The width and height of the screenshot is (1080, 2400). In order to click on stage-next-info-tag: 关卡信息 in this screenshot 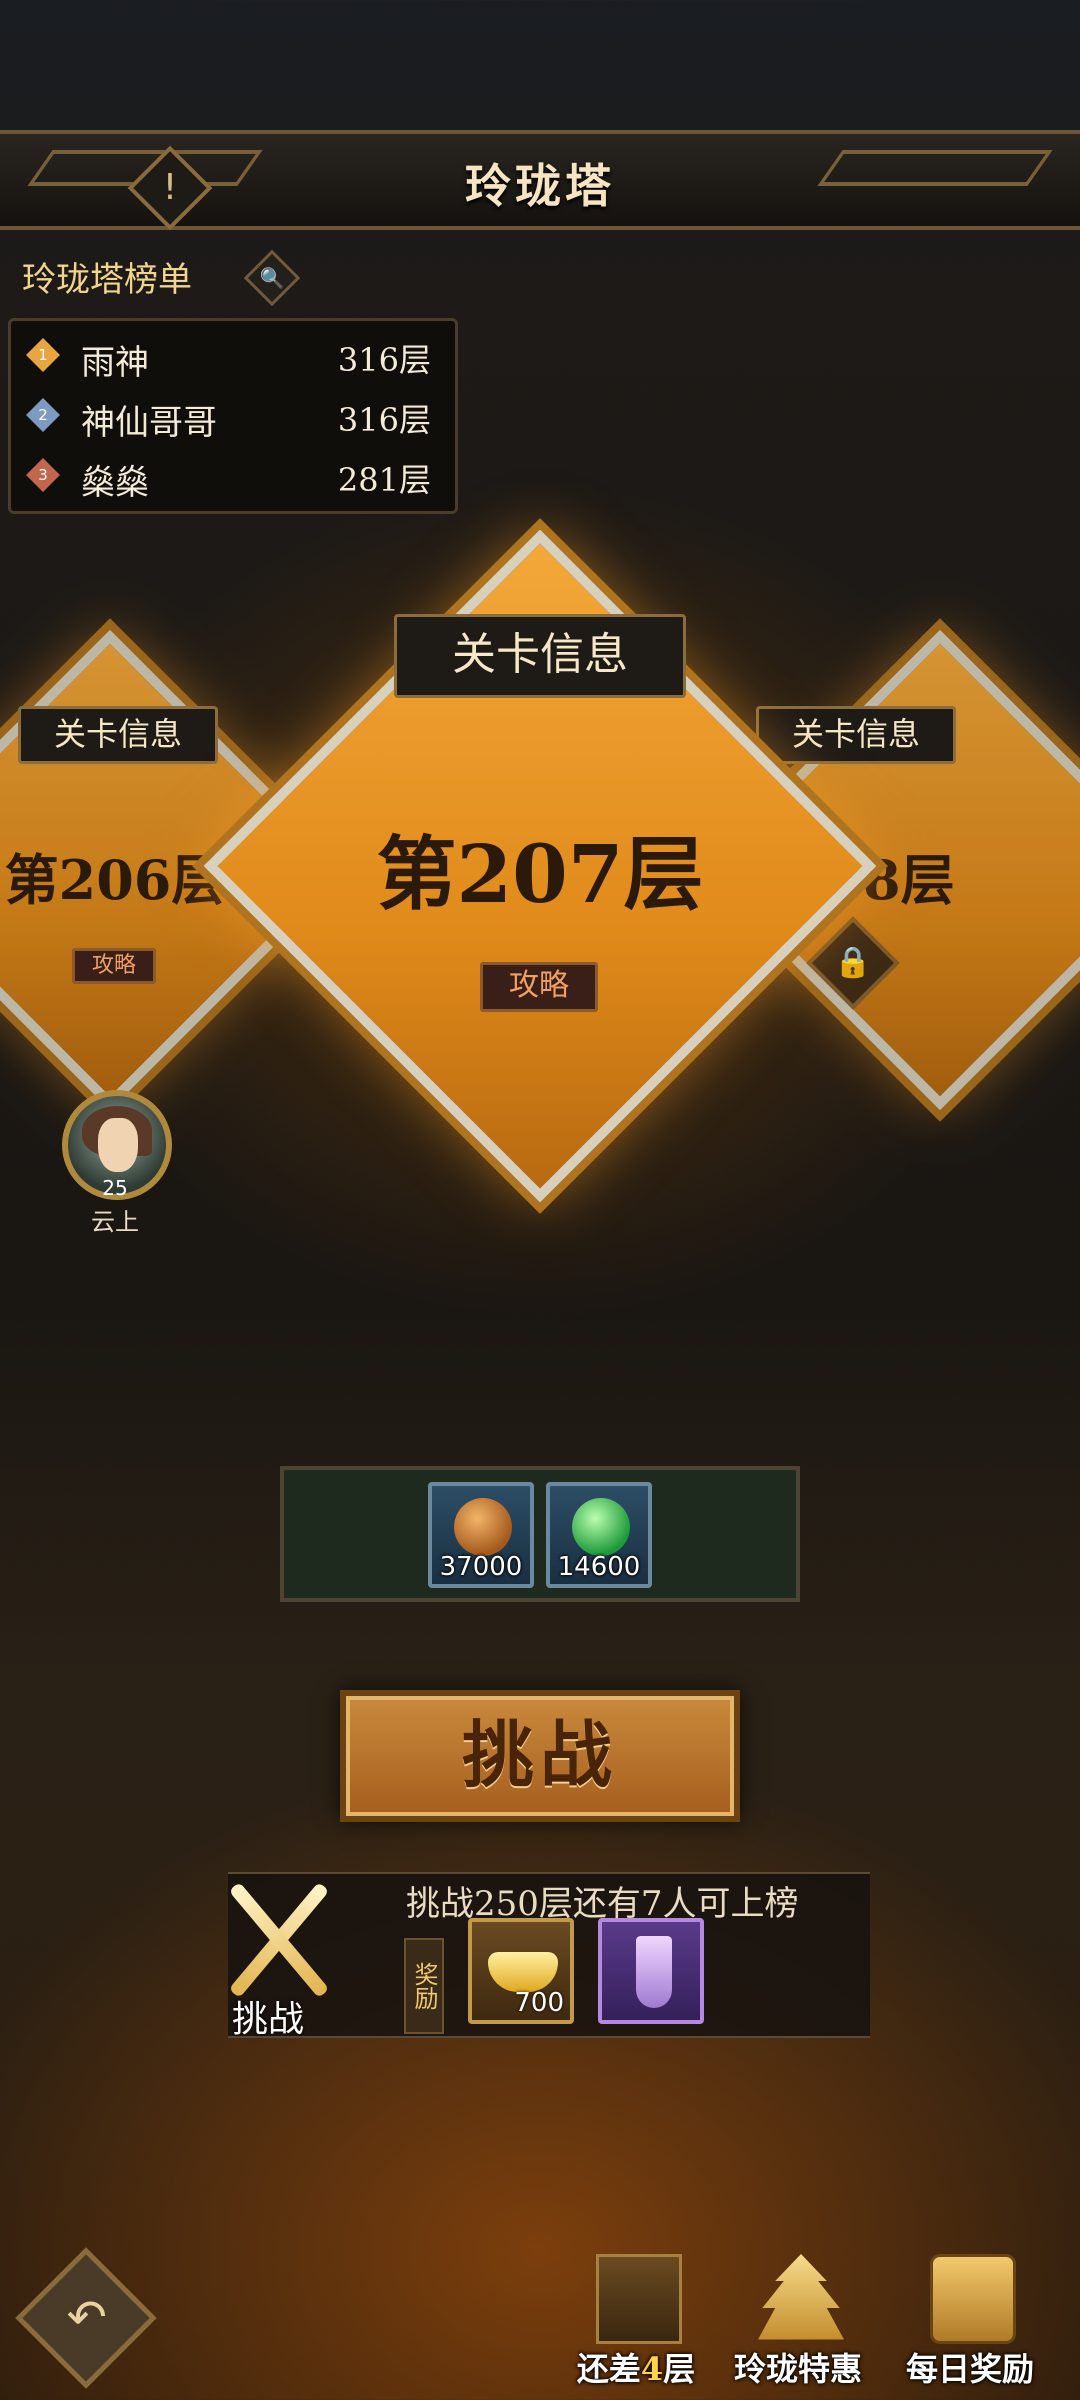, I will do `click(856, 735)`.